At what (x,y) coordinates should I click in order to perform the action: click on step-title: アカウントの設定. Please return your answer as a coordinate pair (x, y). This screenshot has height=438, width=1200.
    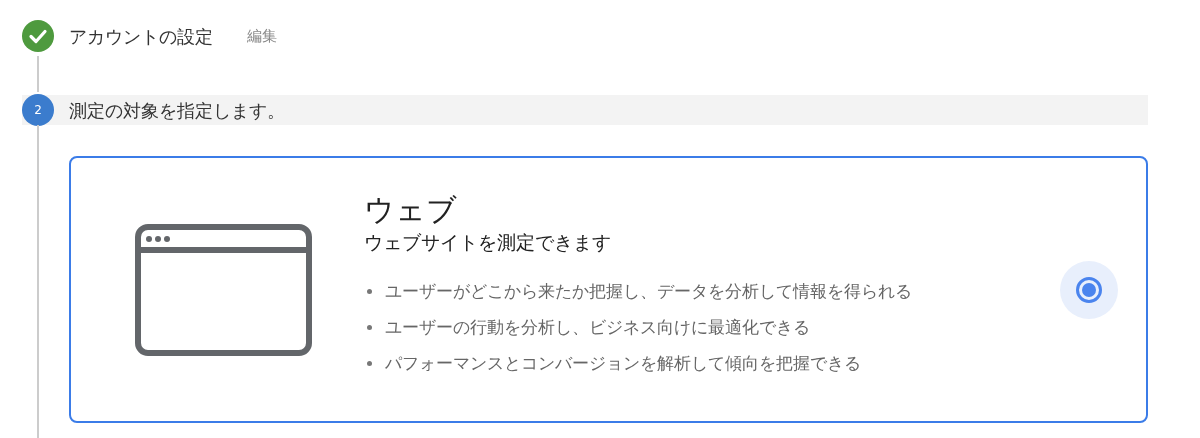
    Looking at the image, I should click on (141, 36).